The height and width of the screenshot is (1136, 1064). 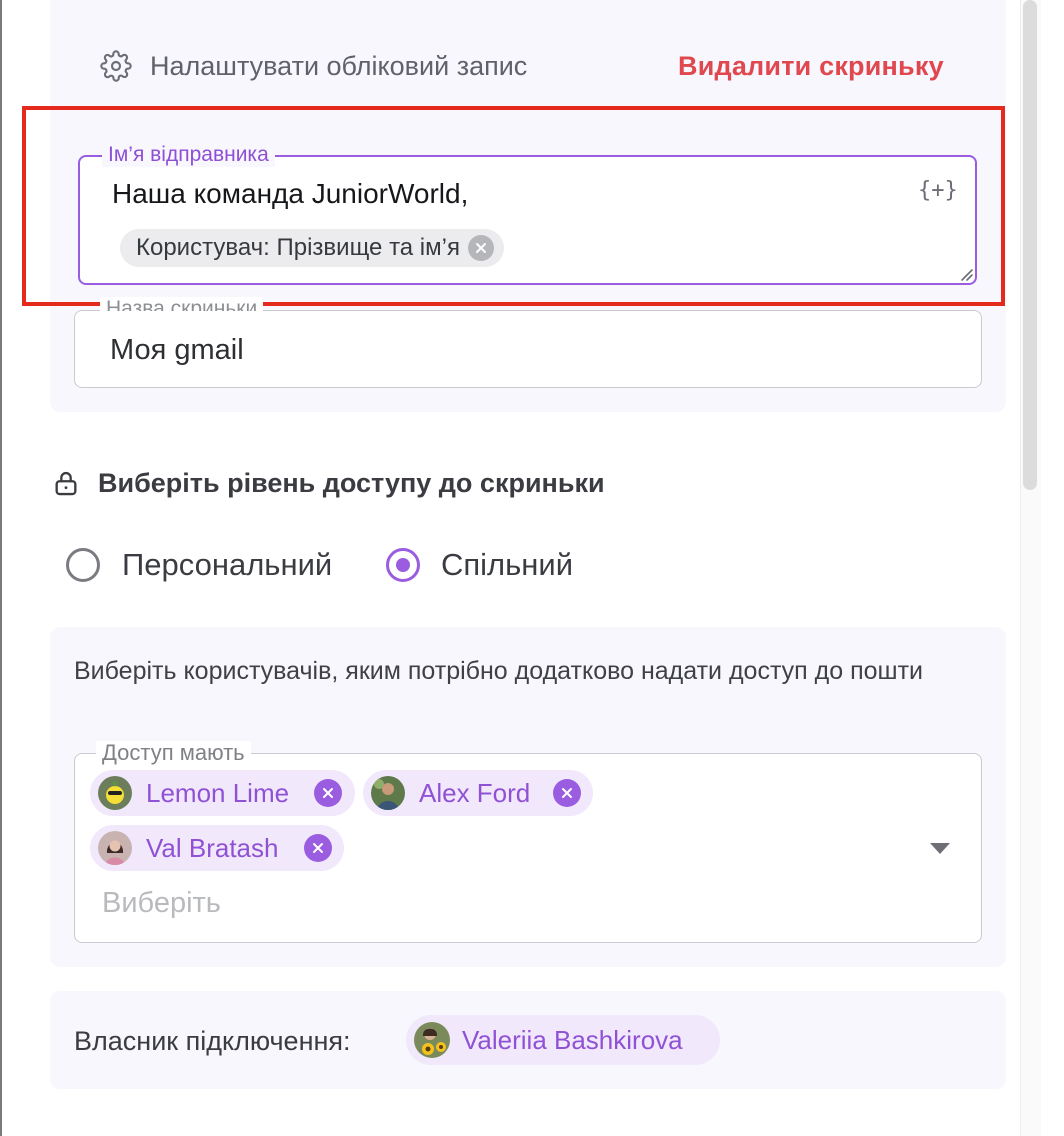 I want to click on lock-icon, so click(x=66, y=483).